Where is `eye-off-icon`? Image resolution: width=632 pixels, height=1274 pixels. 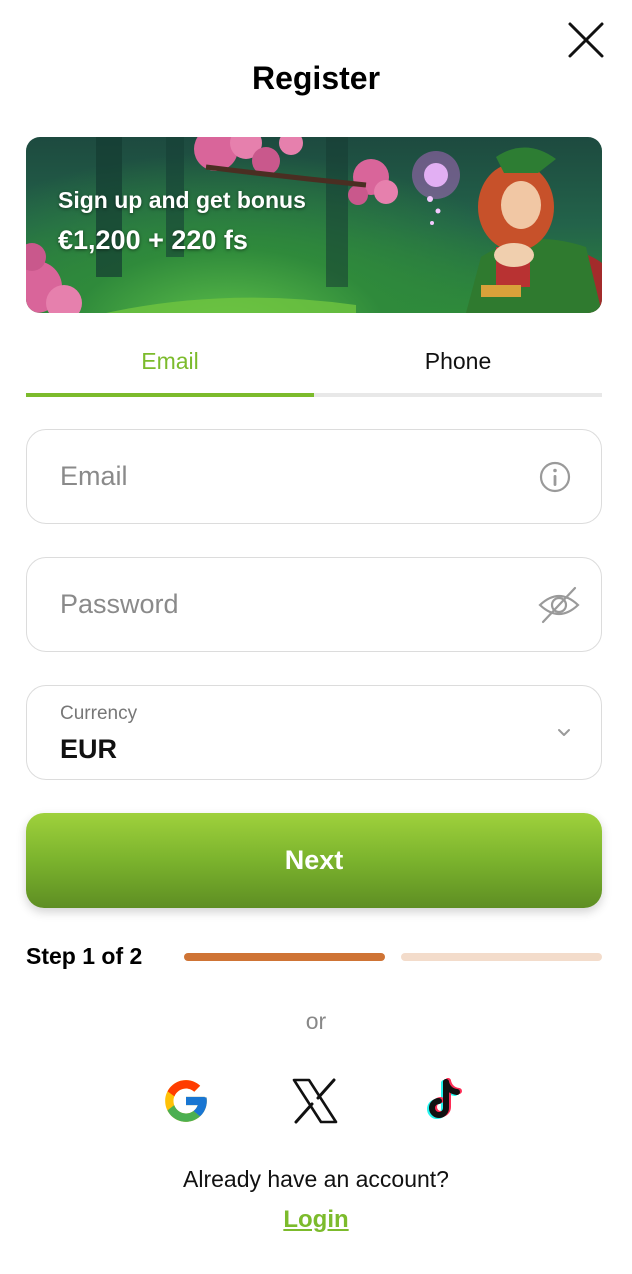 eye-off-icon is located at coordinates (559, 605).